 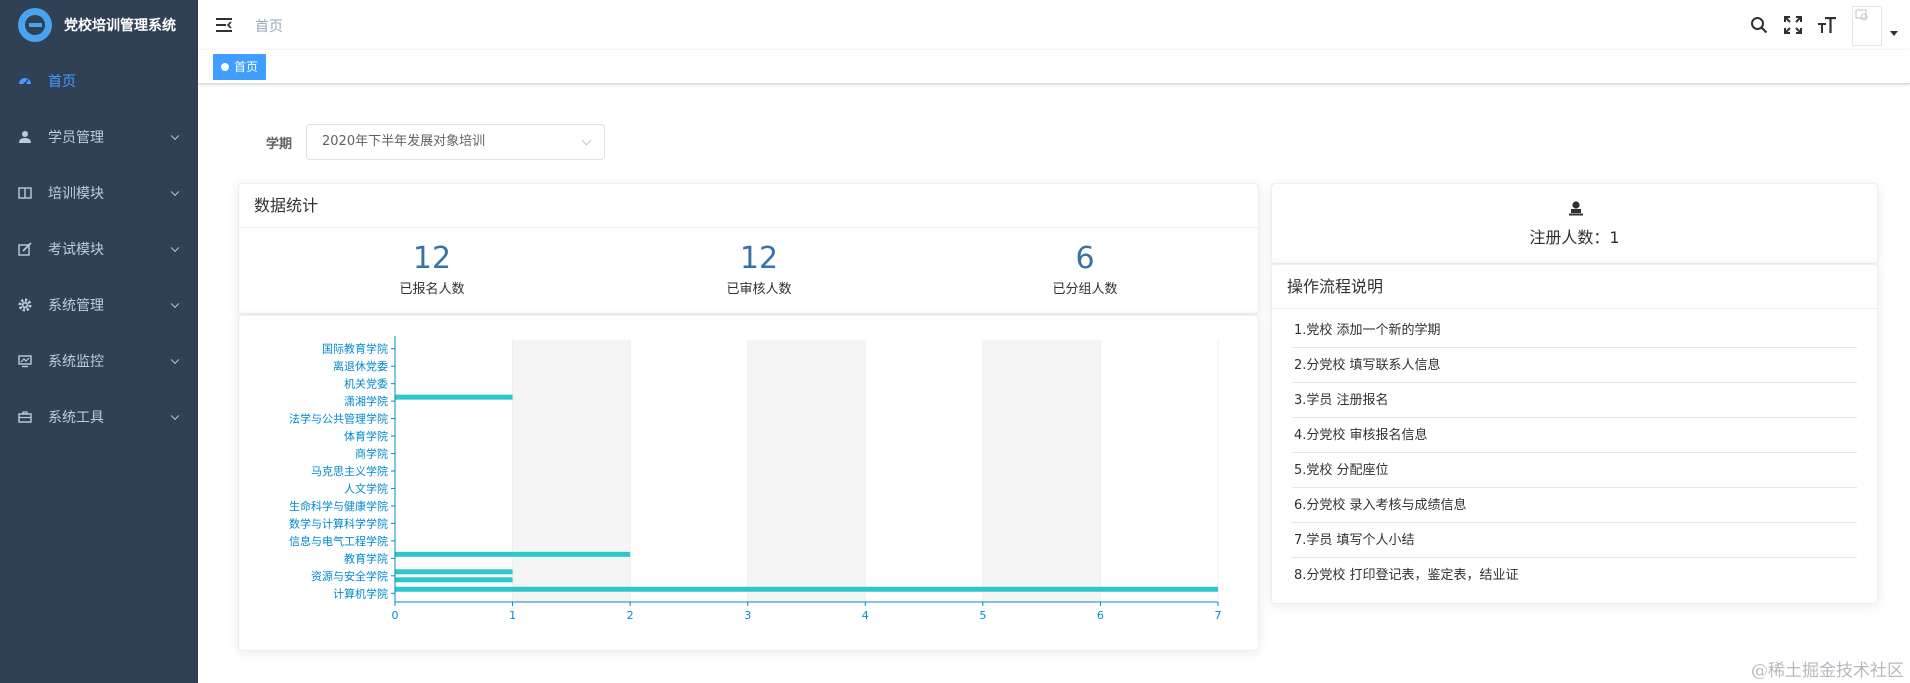 What do you see at coordinates (279, 144) in the screenshot?
I see `semester-label: 学期` at bounding box center [279, 144].